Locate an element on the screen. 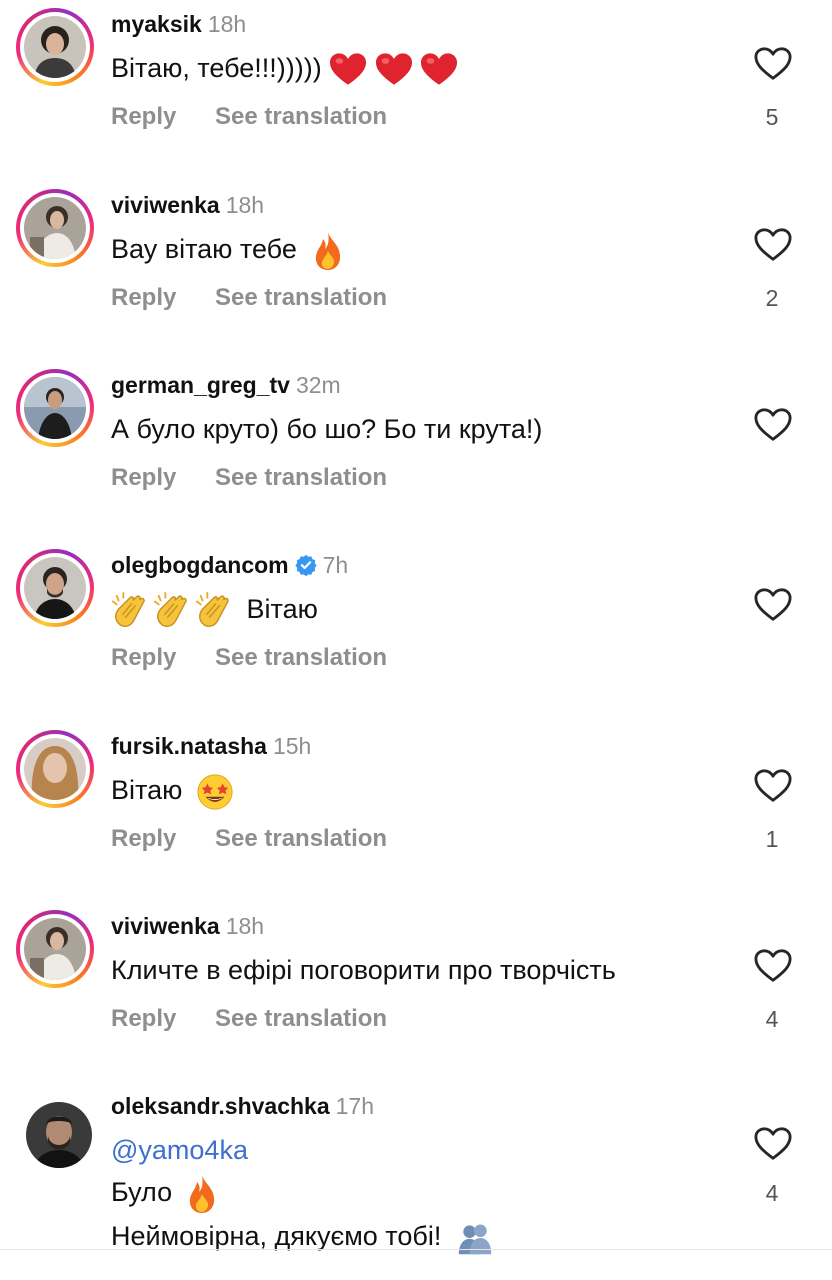  comment-body: Кличте в ефірі поговорити про творчість is located at coordinates (363, 970).